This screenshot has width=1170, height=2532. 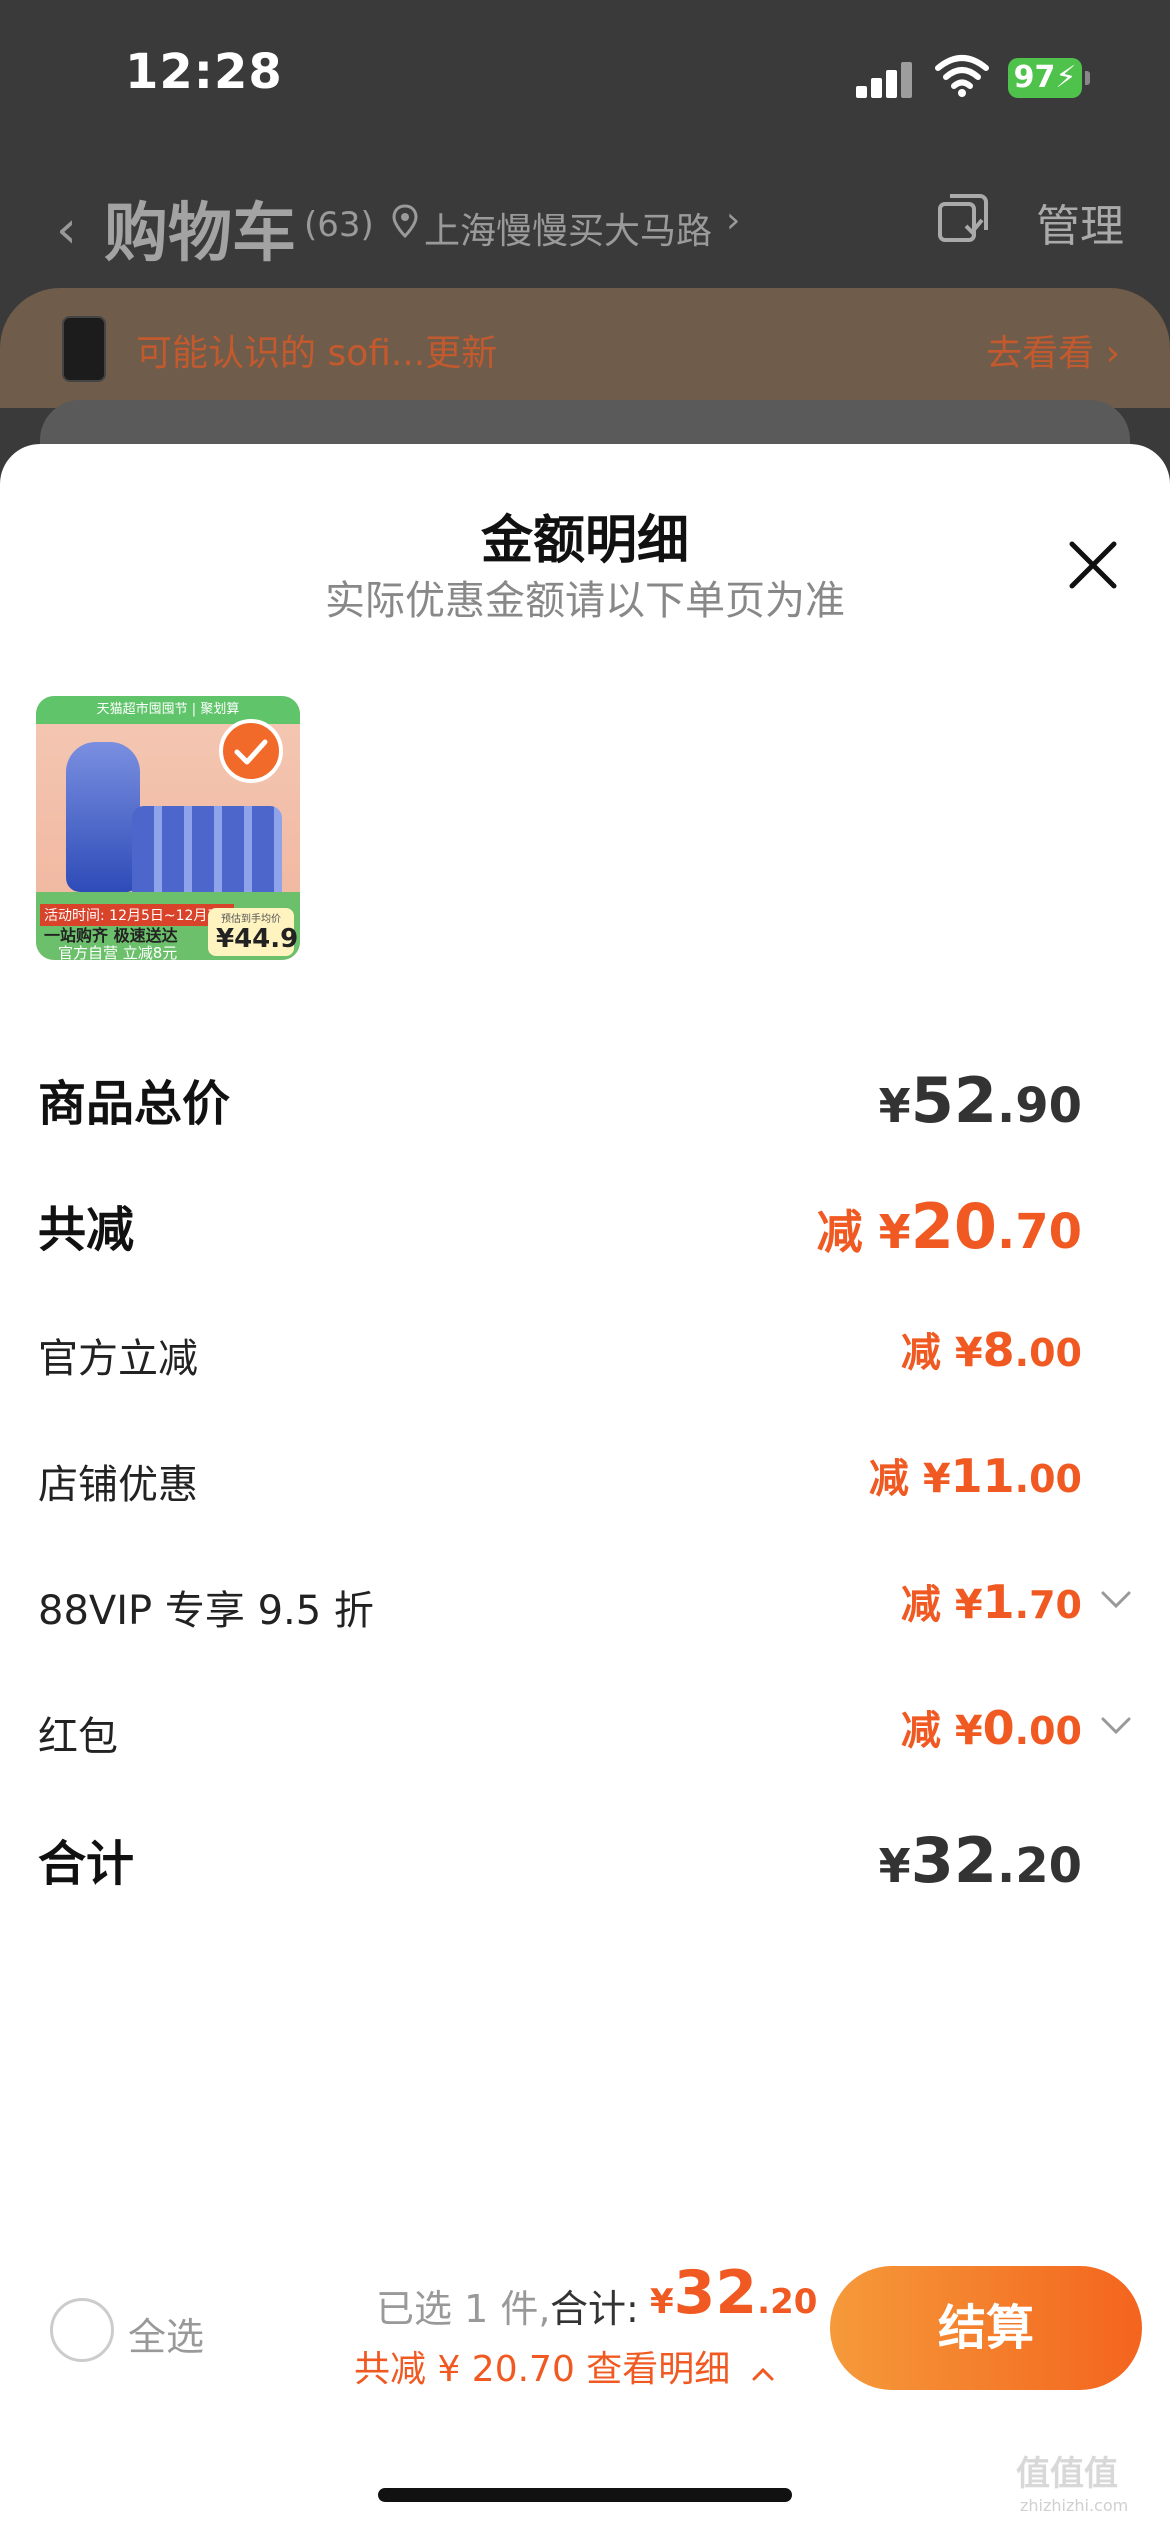 I want to click on page-title: 购物车, so click(x=200, y=234).